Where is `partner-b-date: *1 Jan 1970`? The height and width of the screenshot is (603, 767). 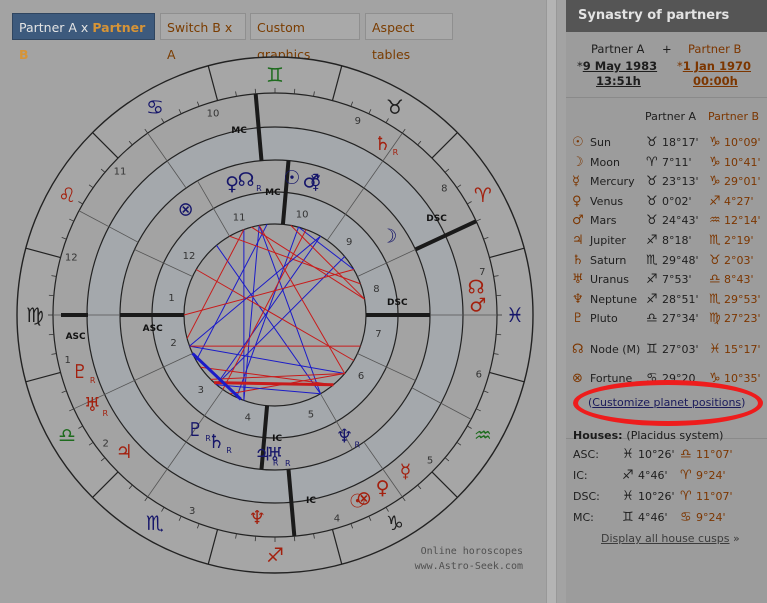 partner-b-date: *1 Jan 1970 is located at coordinates (714, 66).